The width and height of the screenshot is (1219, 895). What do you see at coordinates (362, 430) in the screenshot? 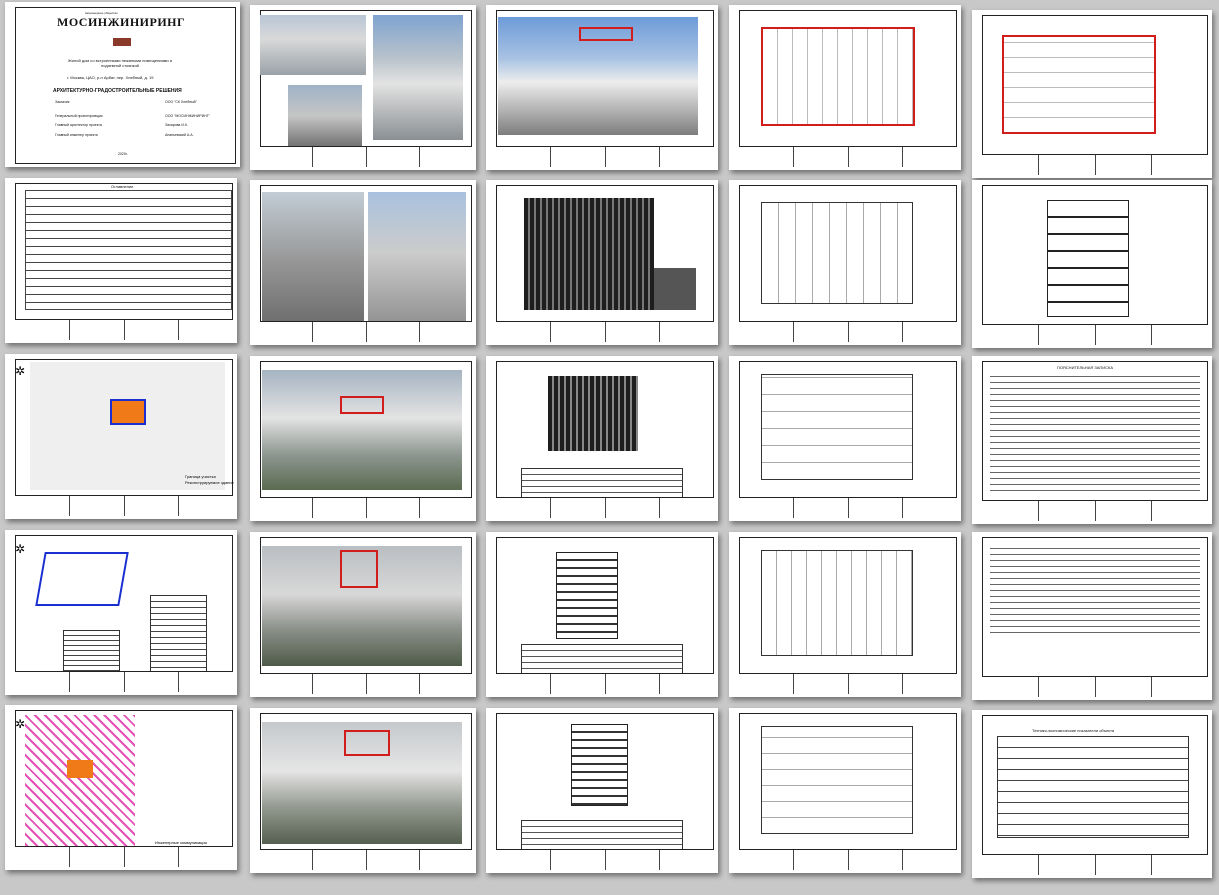
I see `aerial-render` at bounding box center [362, 430].